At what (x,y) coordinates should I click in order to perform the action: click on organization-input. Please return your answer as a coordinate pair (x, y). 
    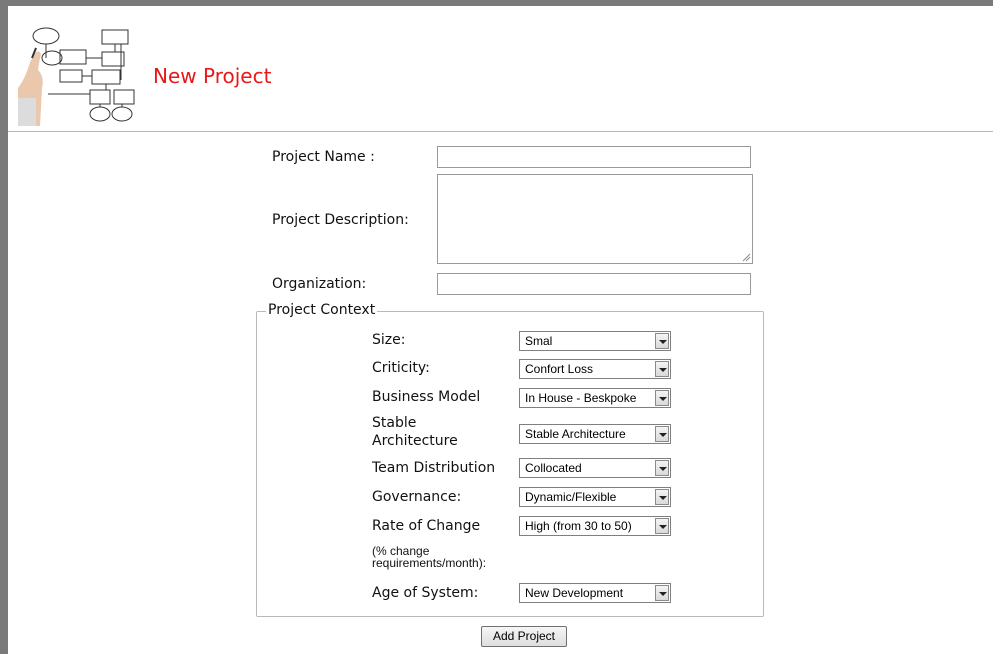
    Looking at the image, I should click on (594, 284).